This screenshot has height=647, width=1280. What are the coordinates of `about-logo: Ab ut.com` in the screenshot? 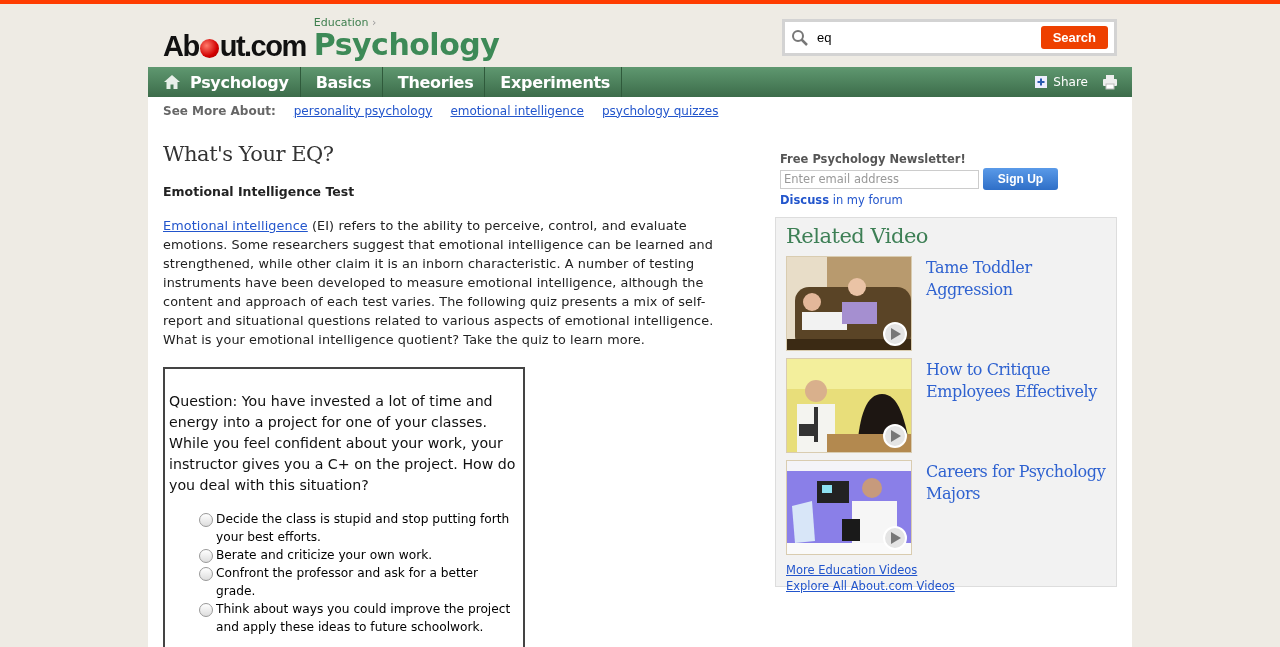 It's located at (234, 46).